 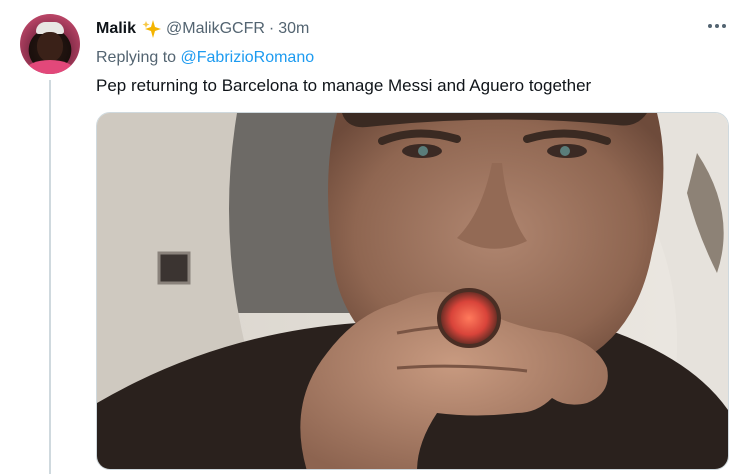 I want to click on replying-to-prefix: Replying to, so click(x=138, y=57).